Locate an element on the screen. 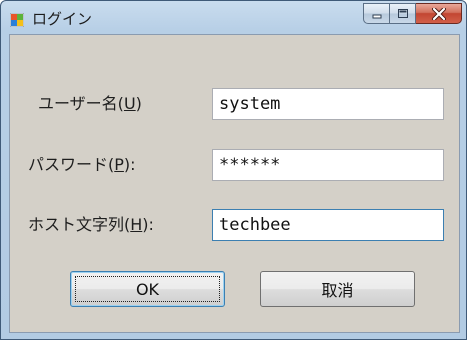 This screenshot has width=467, height=340. minimize-icon is located at coordinates (376, 16).